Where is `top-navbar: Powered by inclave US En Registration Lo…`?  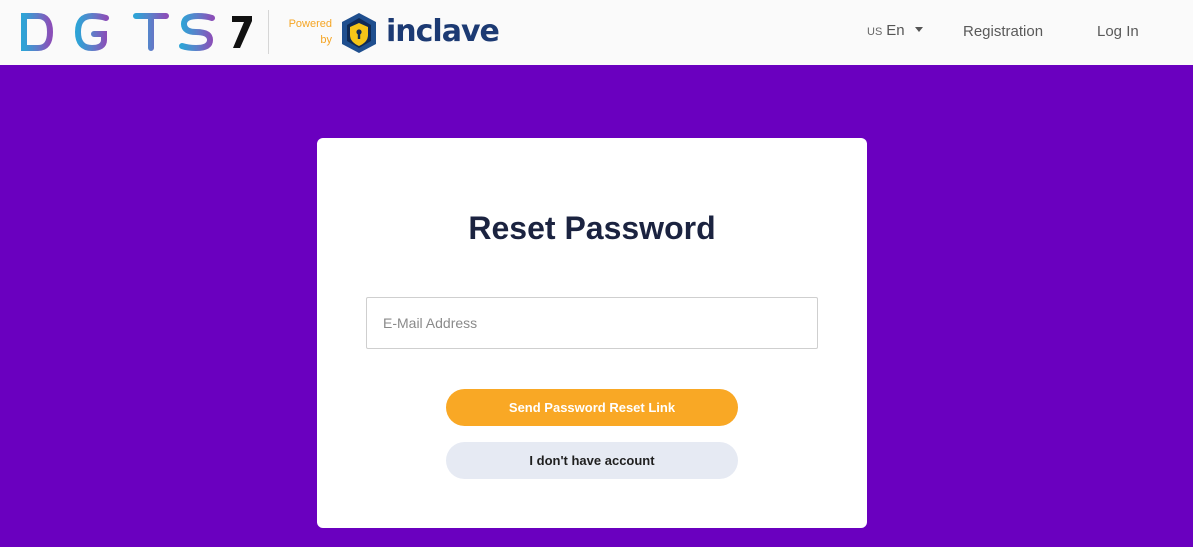
top-navbar: Powered by inclave US En Registration Lo… is located at coordinates (596, 32).